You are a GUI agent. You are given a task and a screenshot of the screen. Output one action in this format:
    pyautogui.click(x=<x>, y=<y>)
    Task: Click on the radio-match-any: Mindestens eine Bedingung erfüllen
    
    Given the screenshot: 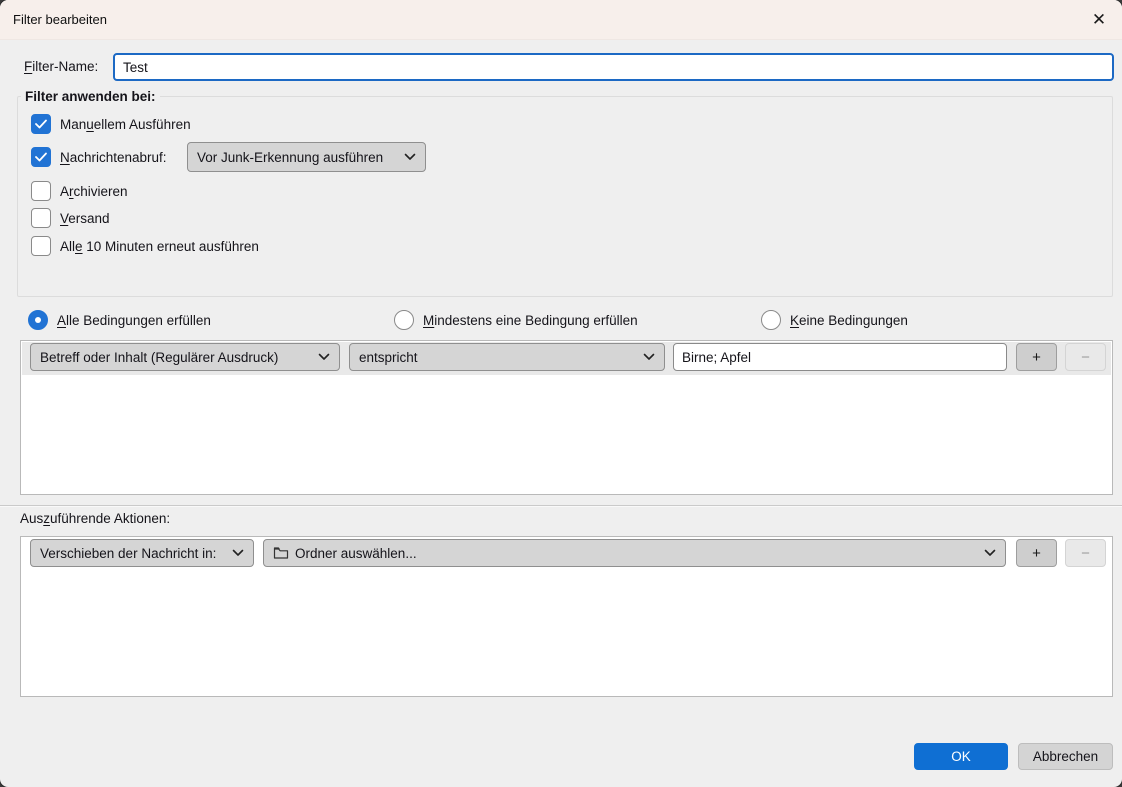 What is the action you would take?
    pyautogui.click(x=516, y=320)
    